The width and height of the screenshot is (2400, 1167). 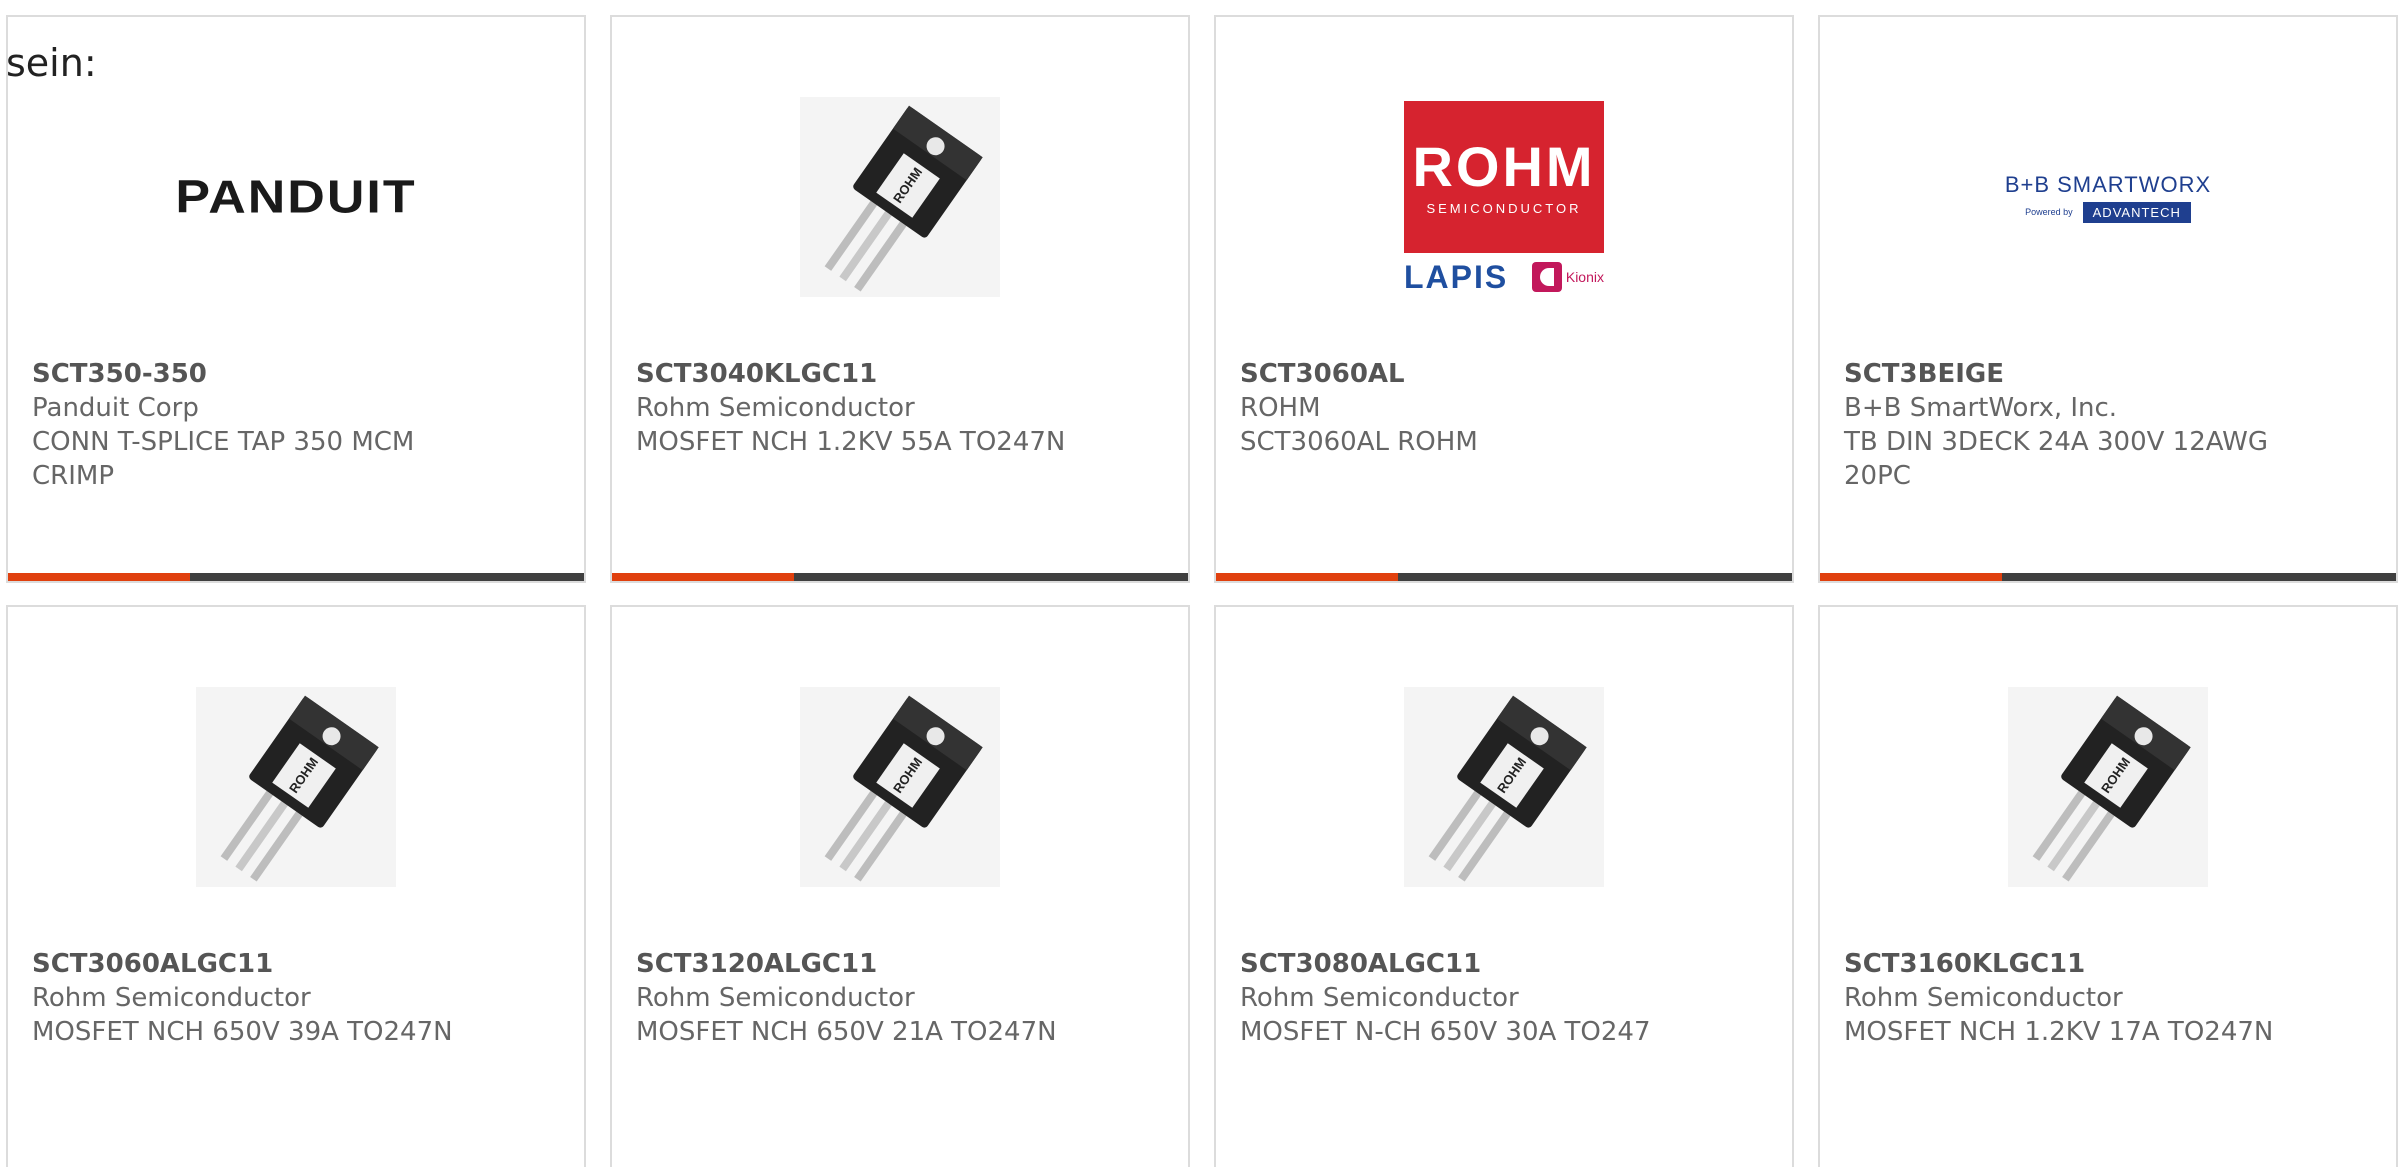 I want to click on rohm-logo-block: ROHM SEMICONDUCTOR, so click(x=1504, y=177).